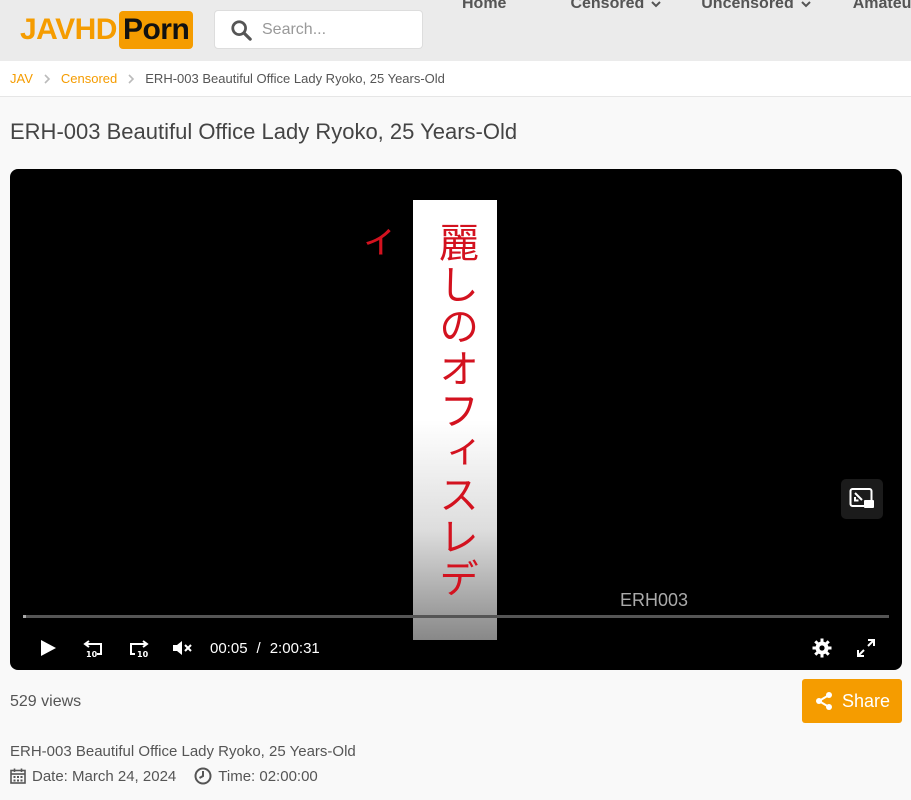 The height and width of the screenshot is (800, 911). What do you see at coordinates (413, 411) in the screenshot?
I see `video-title-card-text: 麗しのオフィスレディ` at bounding box center [413, 411].